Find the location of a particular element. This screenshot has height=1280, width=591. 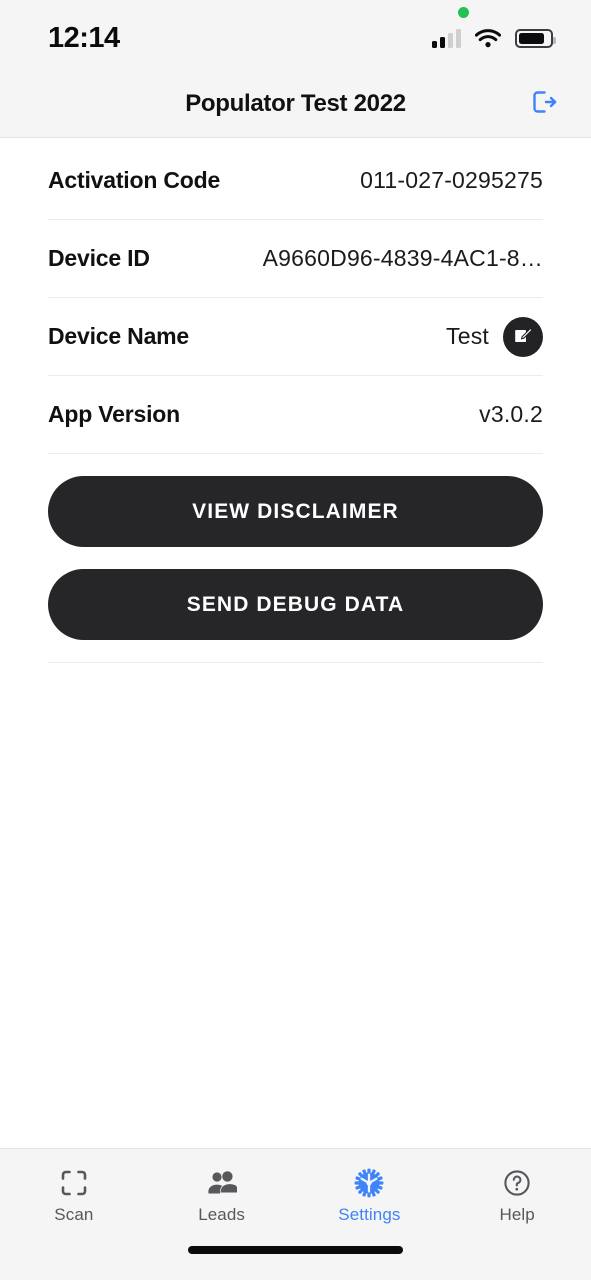

row-label-activation-code: Activation Code is located at coordinates (134, 180).